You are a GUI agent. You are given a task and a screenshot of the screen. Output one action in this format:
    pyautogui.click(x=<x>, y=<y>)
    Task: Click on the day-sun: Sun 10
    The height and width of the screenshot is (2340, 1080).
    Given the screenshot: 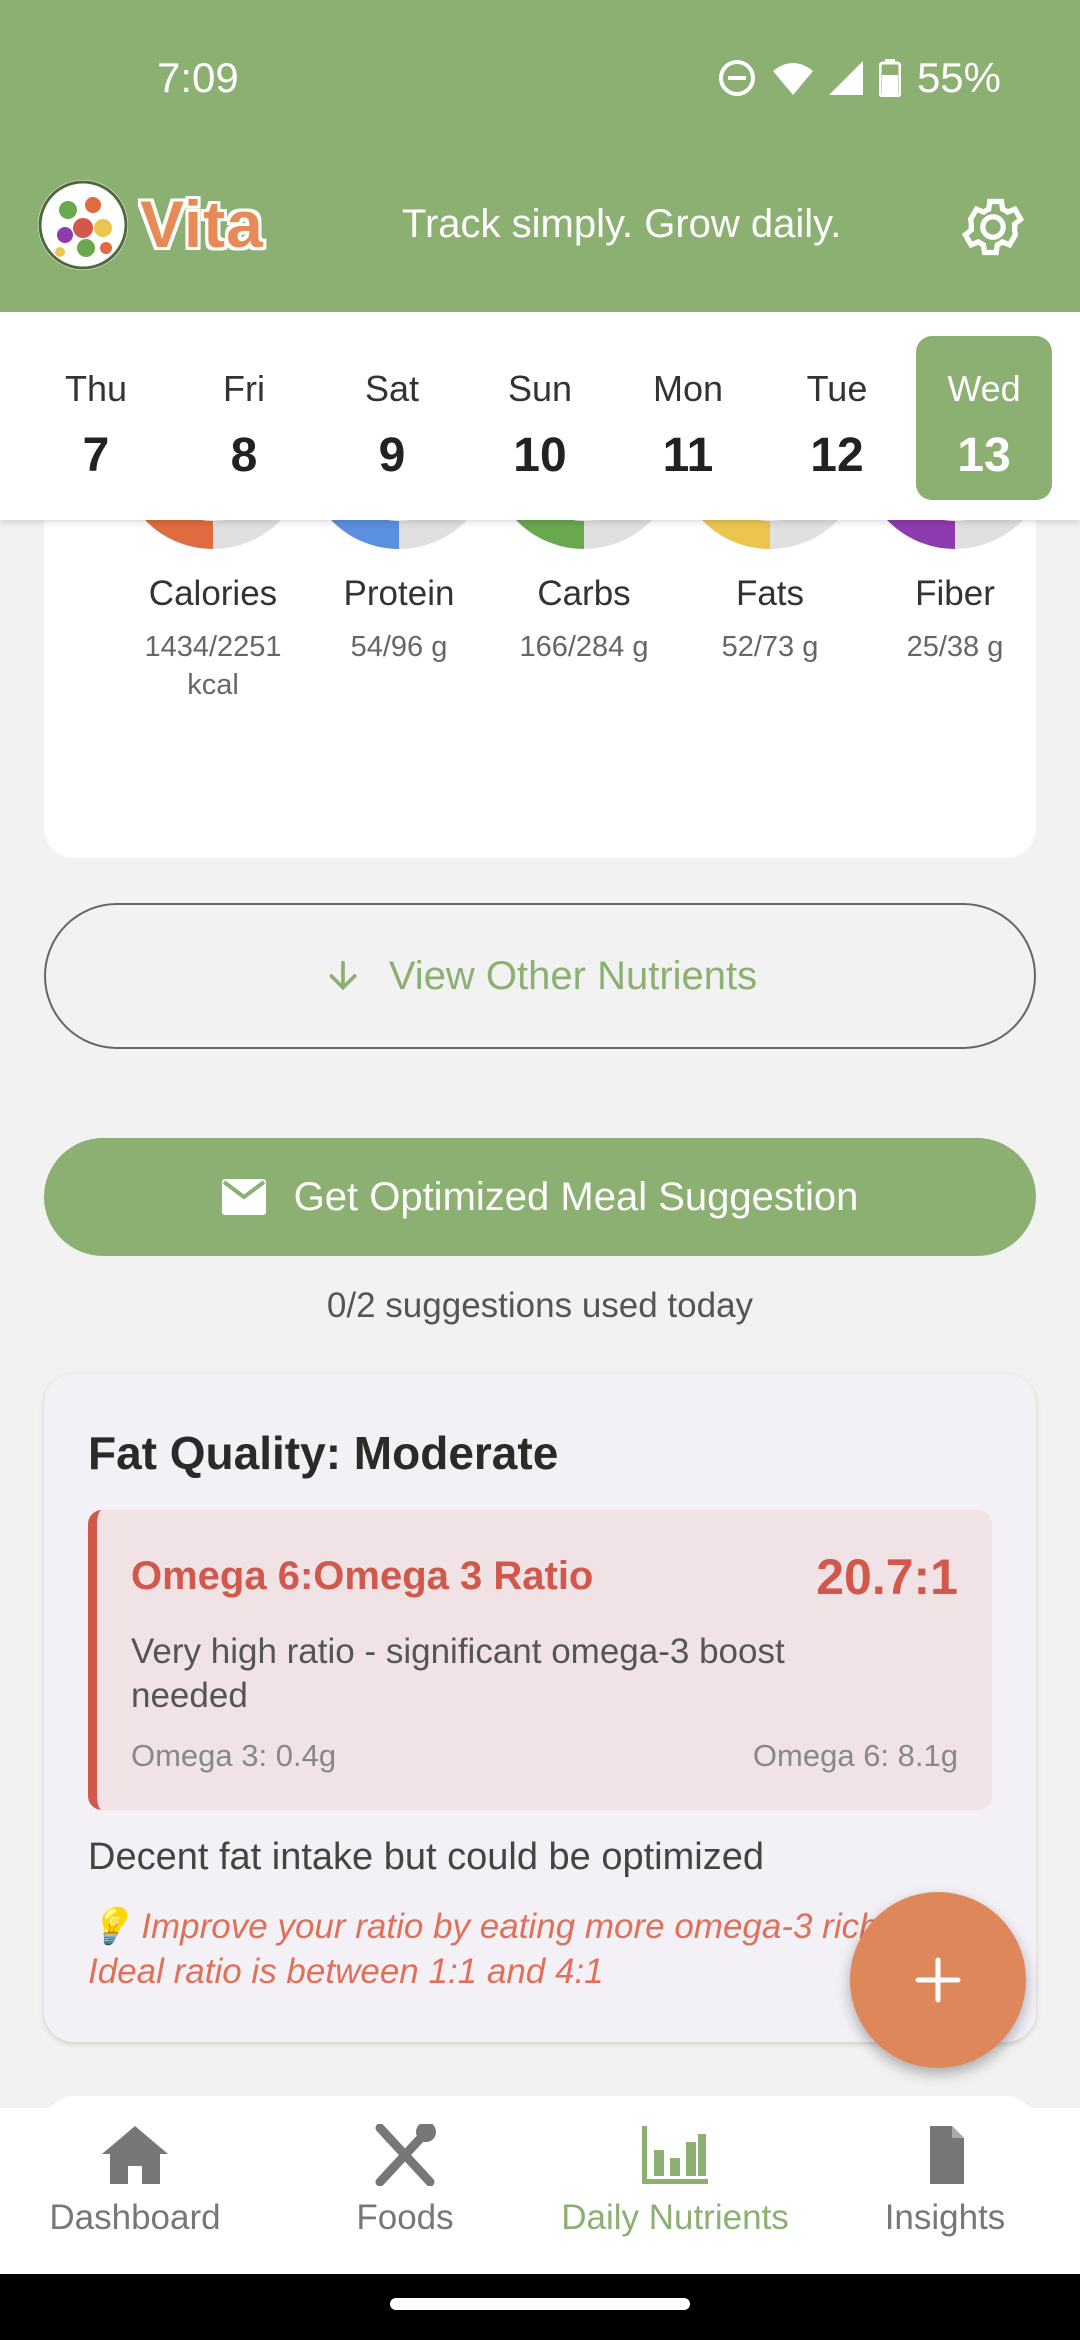 What is the action you would take?
    pyautogui.click(x=540, y=418)
    